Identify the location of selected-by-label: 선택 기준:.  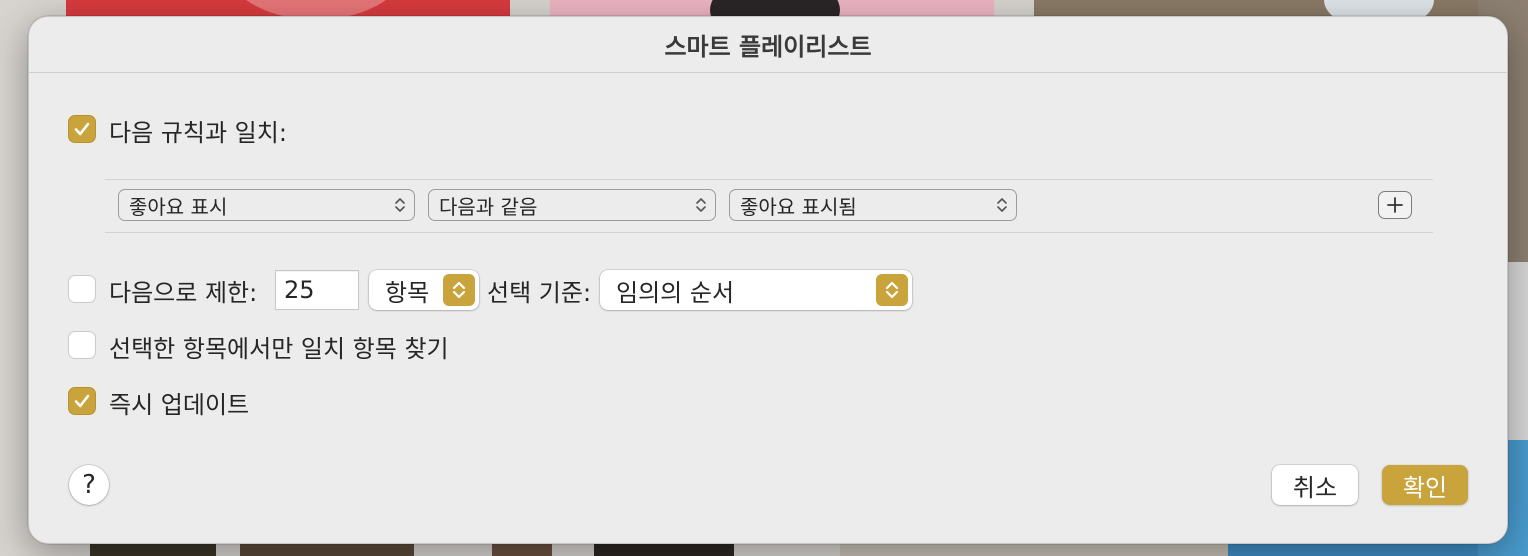
(539, 293).